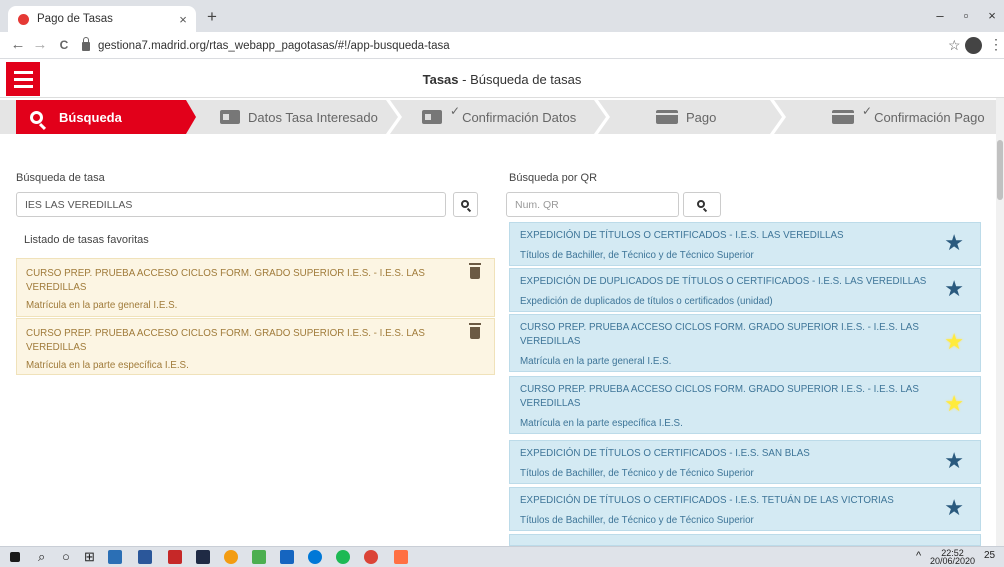 The image size is (1004, 567). What do you see at coordinates (592, 204) in the screenshot?
I see `qr-input: Num. QR` at bounding box center [592, 204].